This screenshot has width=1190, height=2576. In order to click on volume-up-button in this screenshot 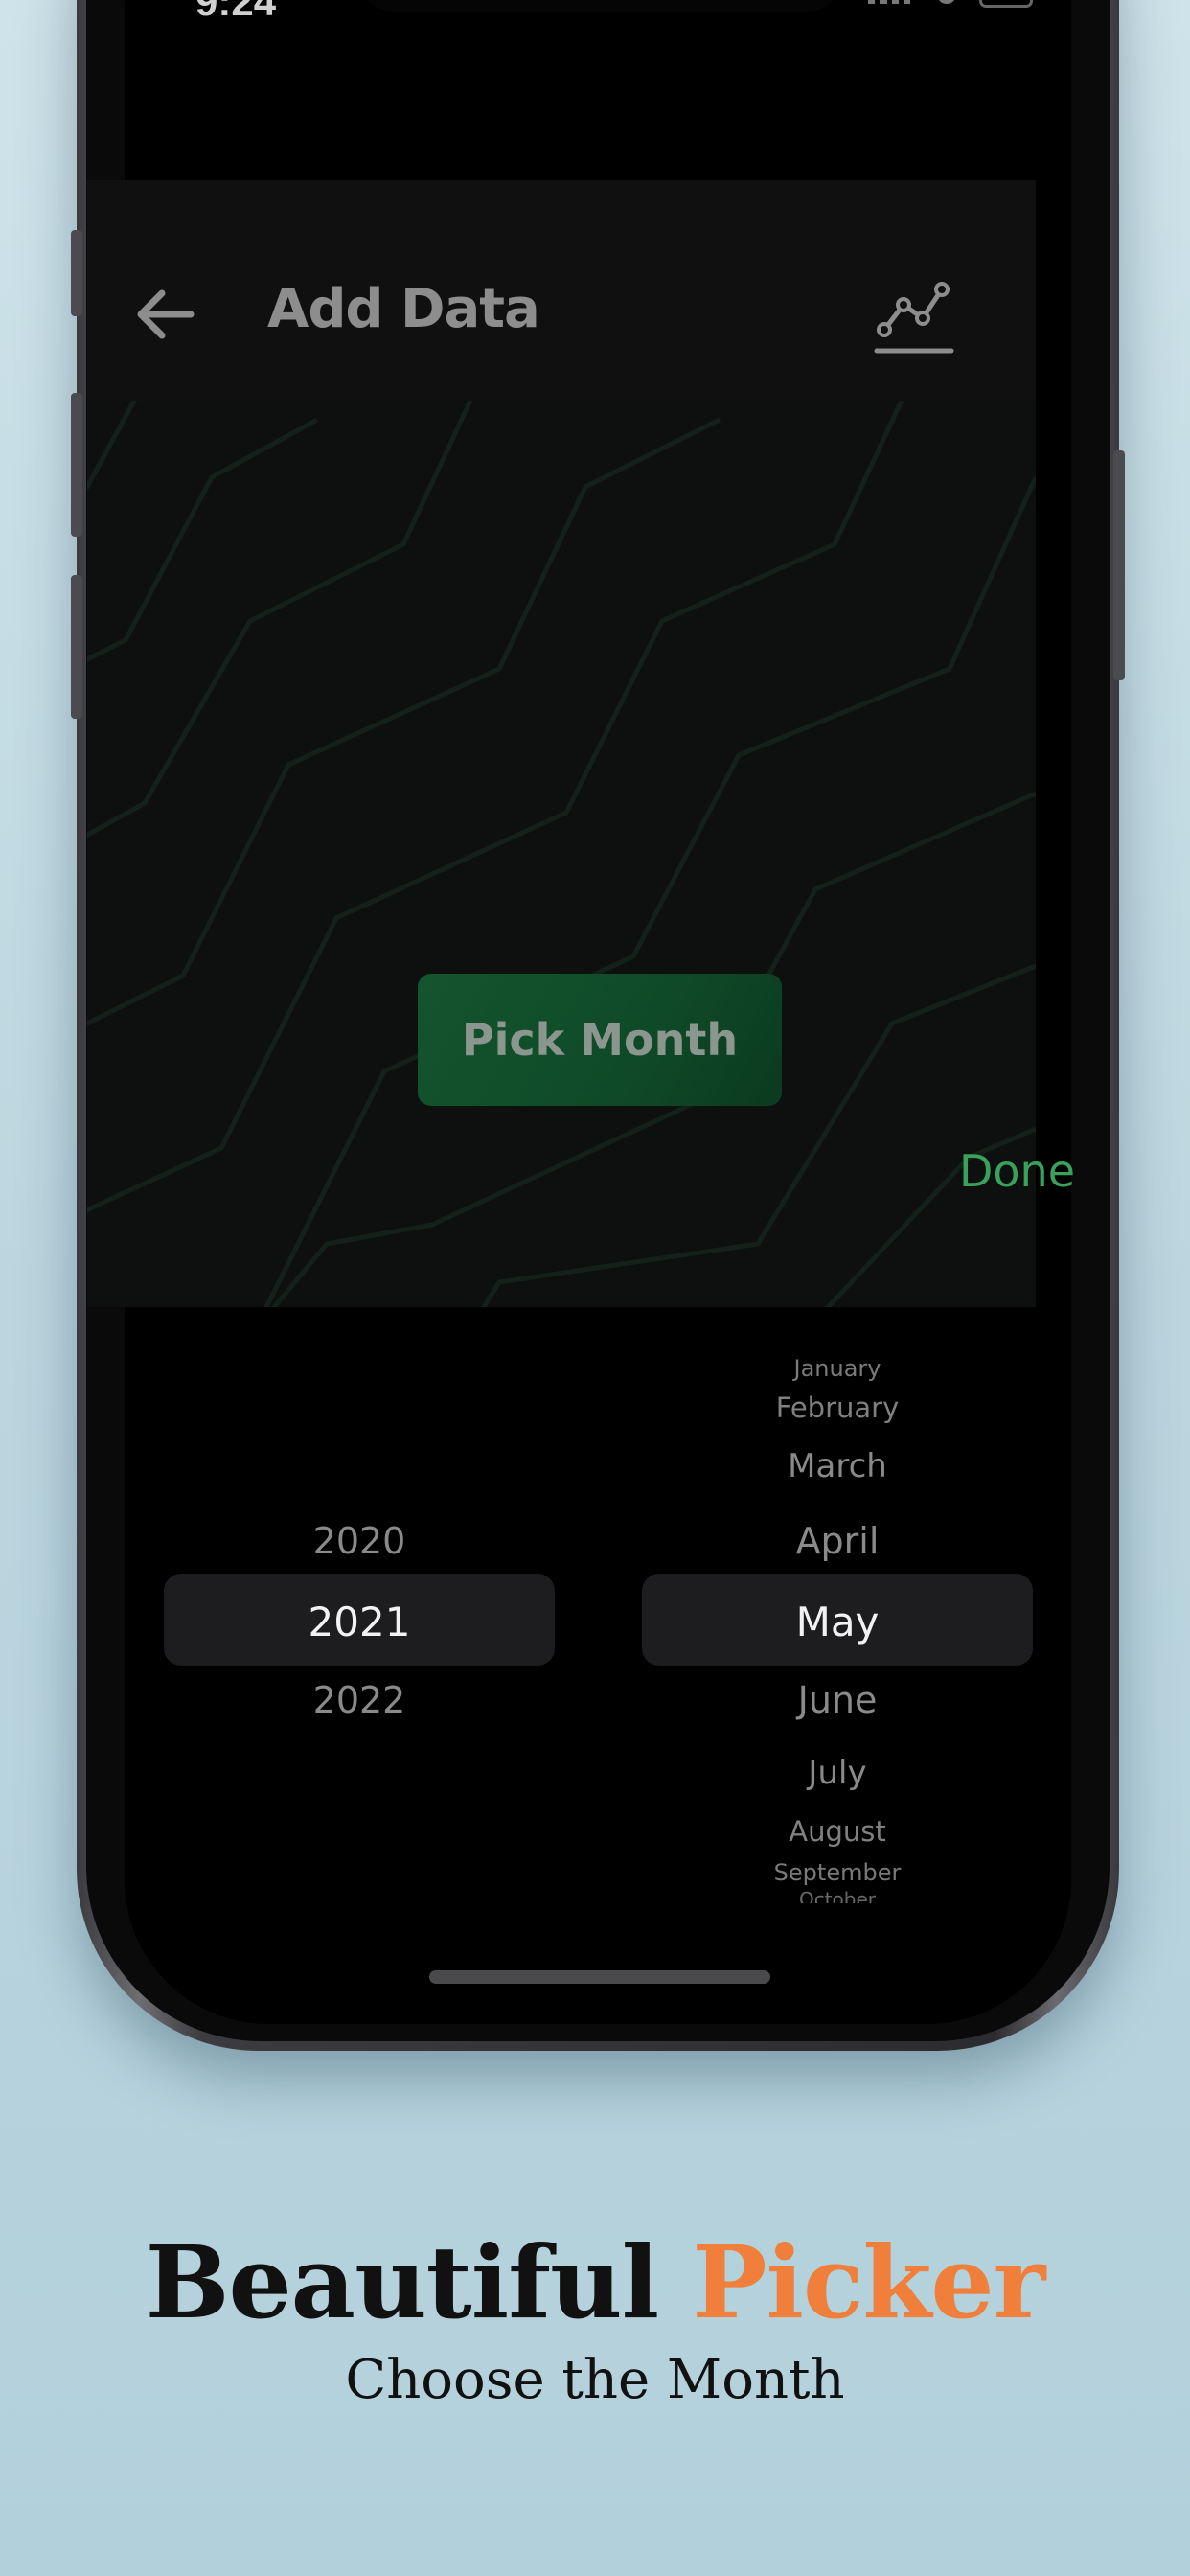, I will do `click(76, 465)`.